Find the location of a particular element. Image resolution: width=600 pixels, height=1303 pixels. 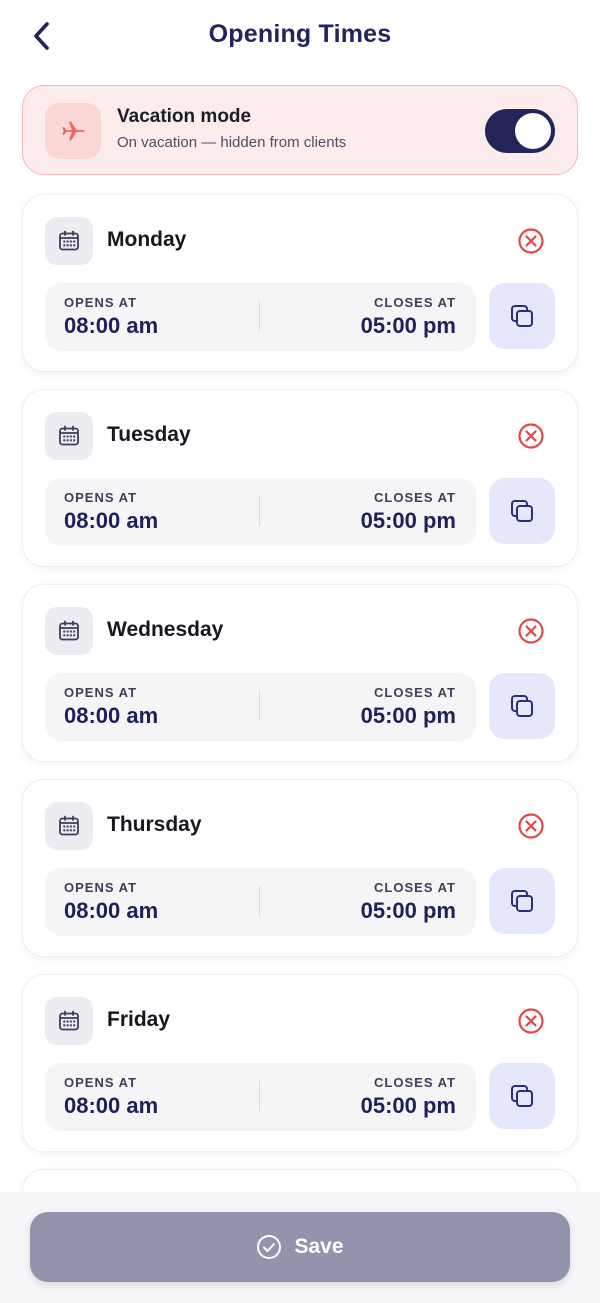

day-name: Monday is located at coordinates (147, 239).